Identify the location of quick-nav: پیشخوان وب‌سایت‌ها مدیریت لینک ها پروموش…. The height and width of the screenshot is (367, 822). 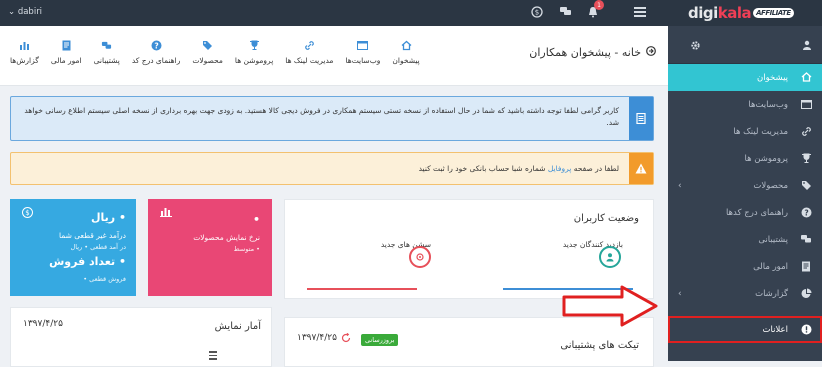
(215, 52).